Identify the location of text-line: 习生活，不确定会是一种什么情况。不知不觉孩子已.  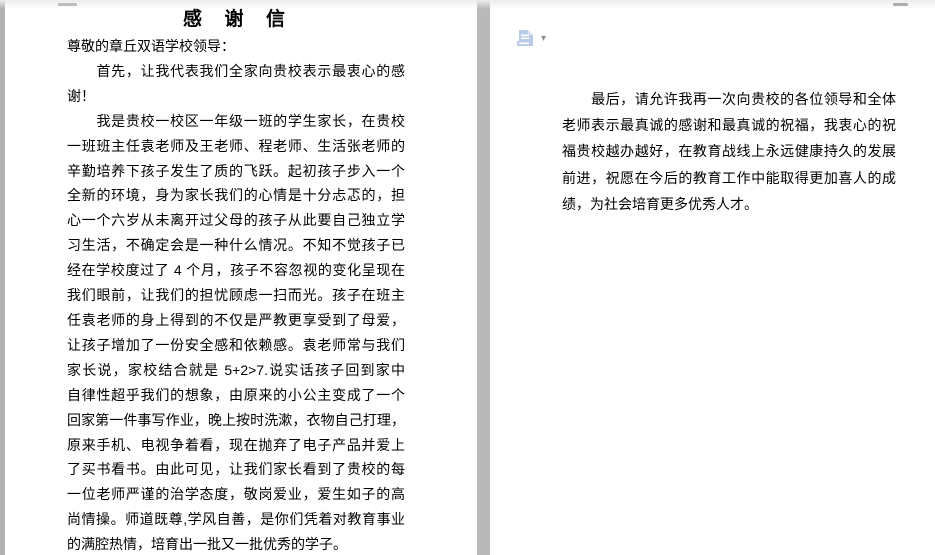
(236, 245).